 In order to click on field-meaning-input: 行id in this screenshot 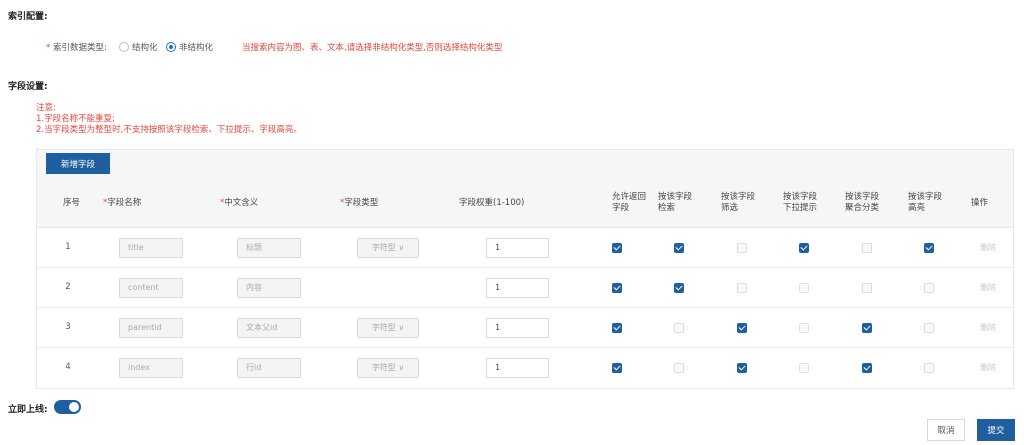, I will do `click(269, 368)`.